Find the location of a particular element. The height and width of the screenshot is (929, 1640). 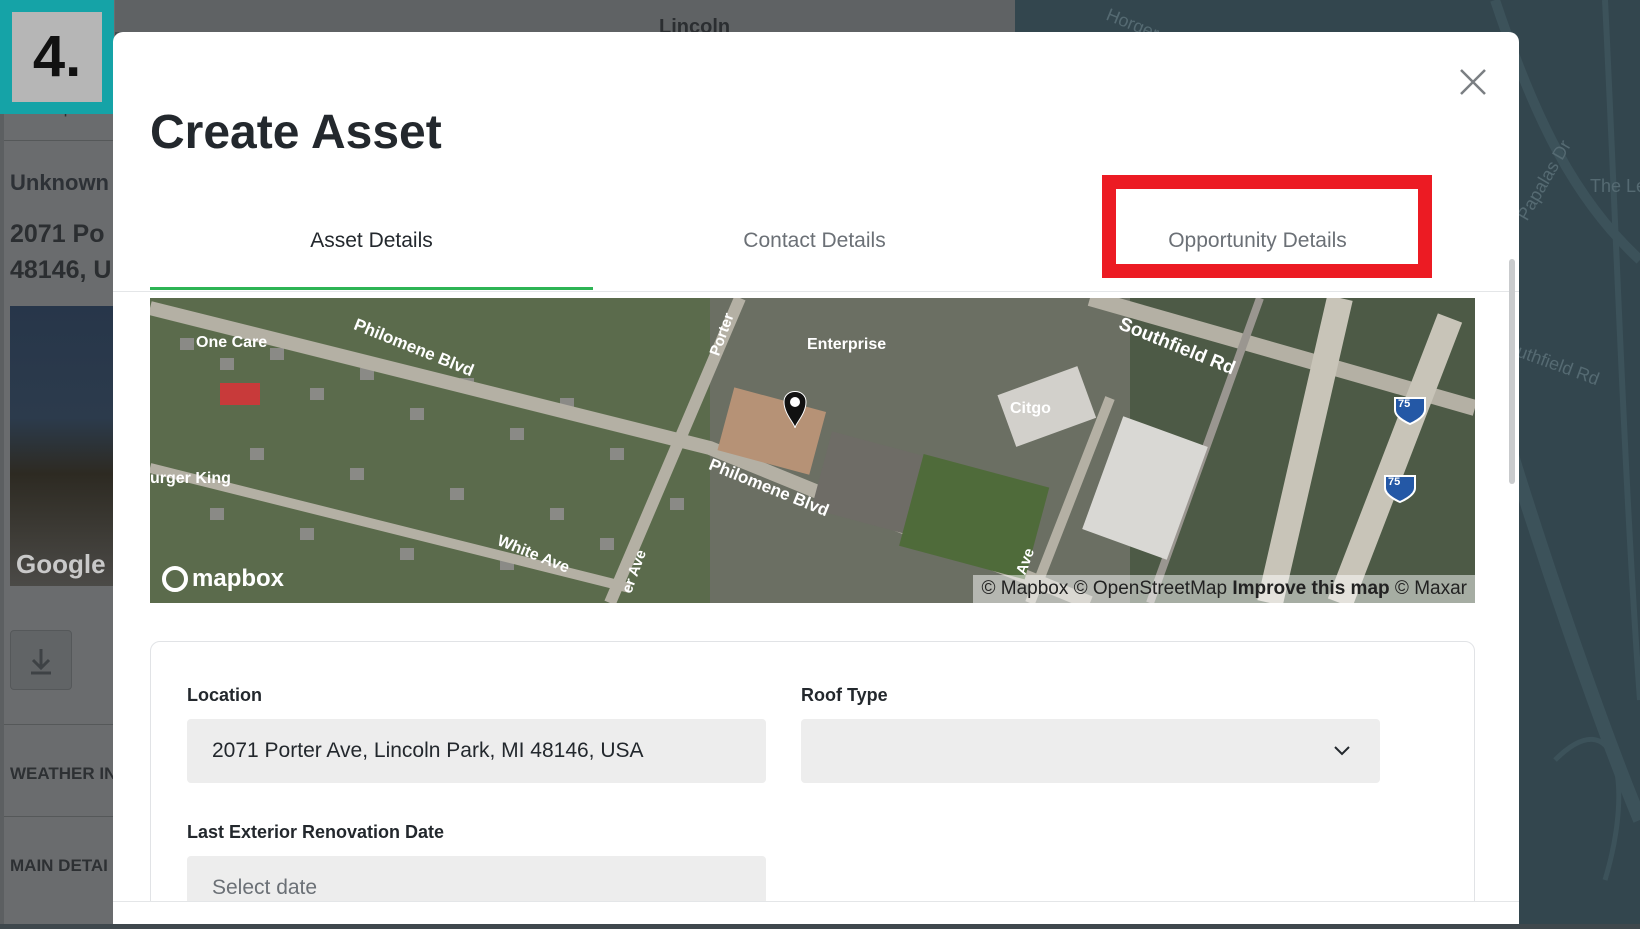

modal-footer is located at coordinates (816, 912).